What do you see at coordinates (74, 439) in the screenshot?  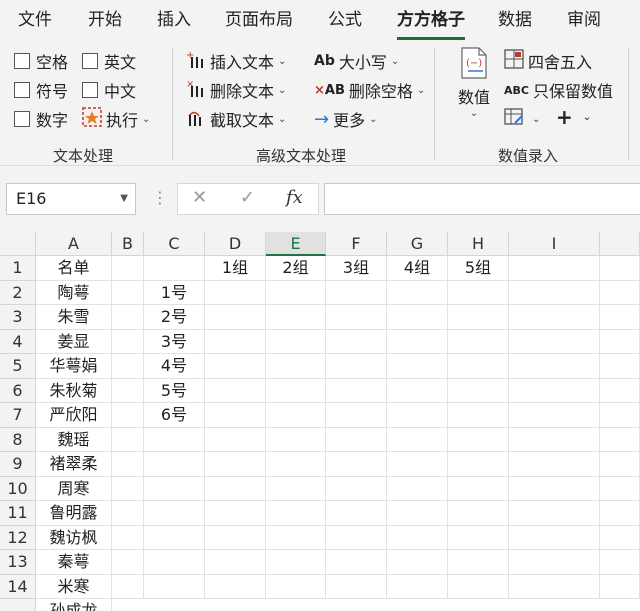 I see `cell: 魏瑶` at bounding box center [74, 439].